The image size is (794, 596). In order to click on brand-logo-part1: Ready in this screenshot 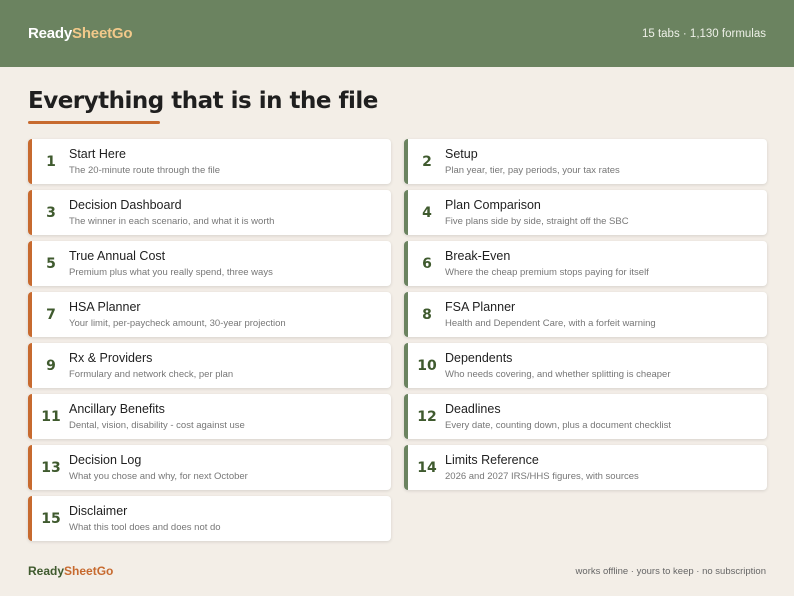, I will do `click(50, 33)`.